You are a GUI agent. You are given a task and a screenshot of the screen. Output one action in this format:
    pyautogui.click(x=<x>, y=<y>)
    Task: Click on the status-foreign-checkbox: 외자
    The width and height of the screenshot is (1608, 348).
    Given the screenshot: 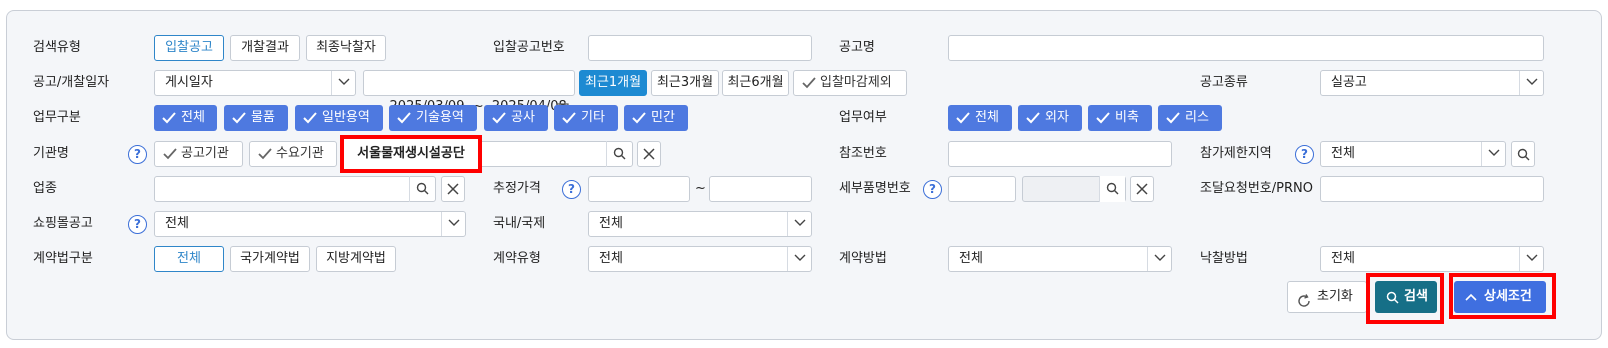 What is the action you would take?
    pyautogui.click(x=1050, y=118)
    